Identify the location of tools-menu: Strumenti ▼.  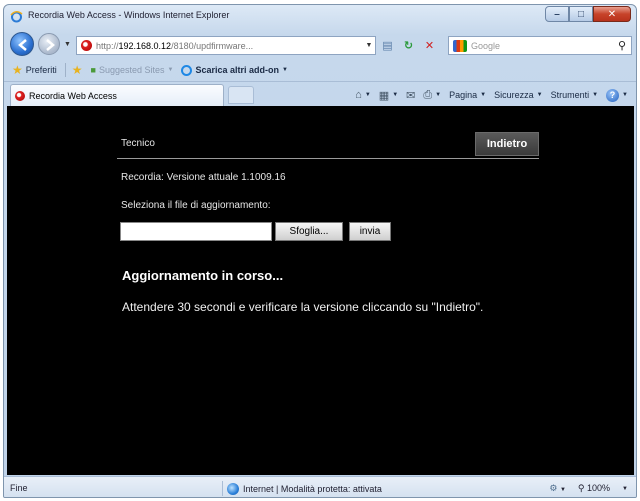
(574, 95).